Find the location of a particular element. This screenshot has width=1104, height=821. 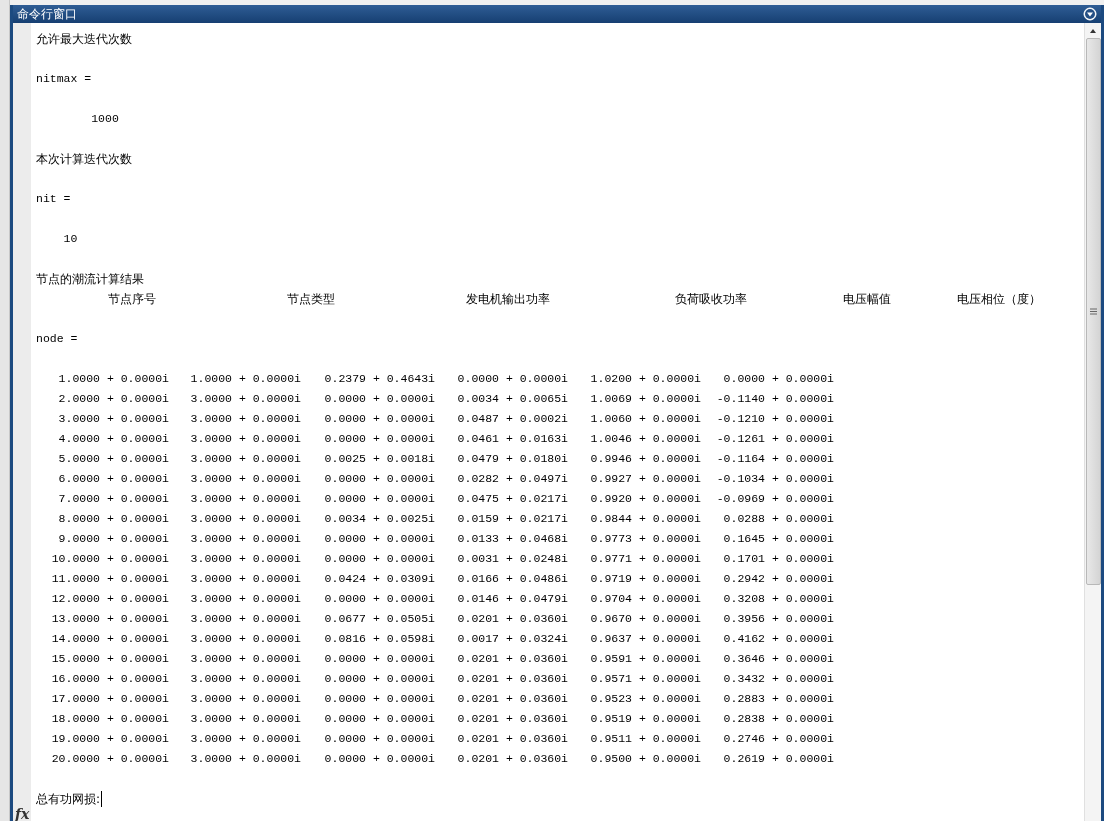

matrix-value: 0.9511 + 0.0000i is located at coordinates (645, 739).